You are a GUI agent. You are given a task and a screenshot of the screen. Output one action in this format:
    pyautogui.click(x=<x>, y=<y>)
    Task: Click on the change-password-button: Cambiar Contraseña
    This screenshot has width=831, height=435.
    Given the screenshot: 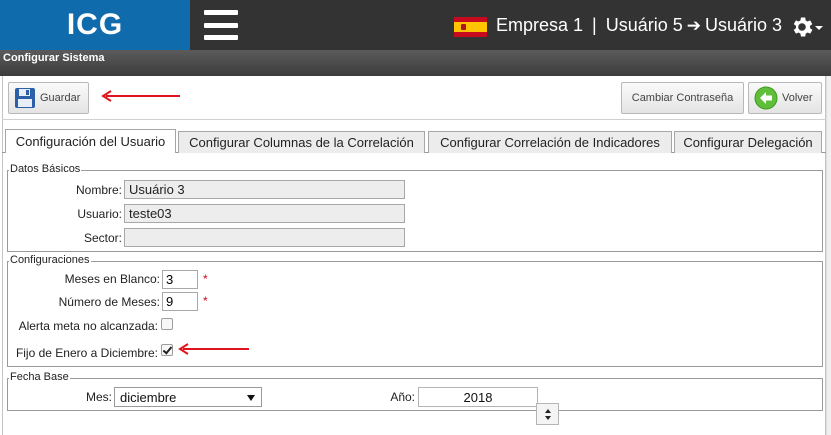 What is the action you would take?
    pyautogui.click(x=682, y=98)
    